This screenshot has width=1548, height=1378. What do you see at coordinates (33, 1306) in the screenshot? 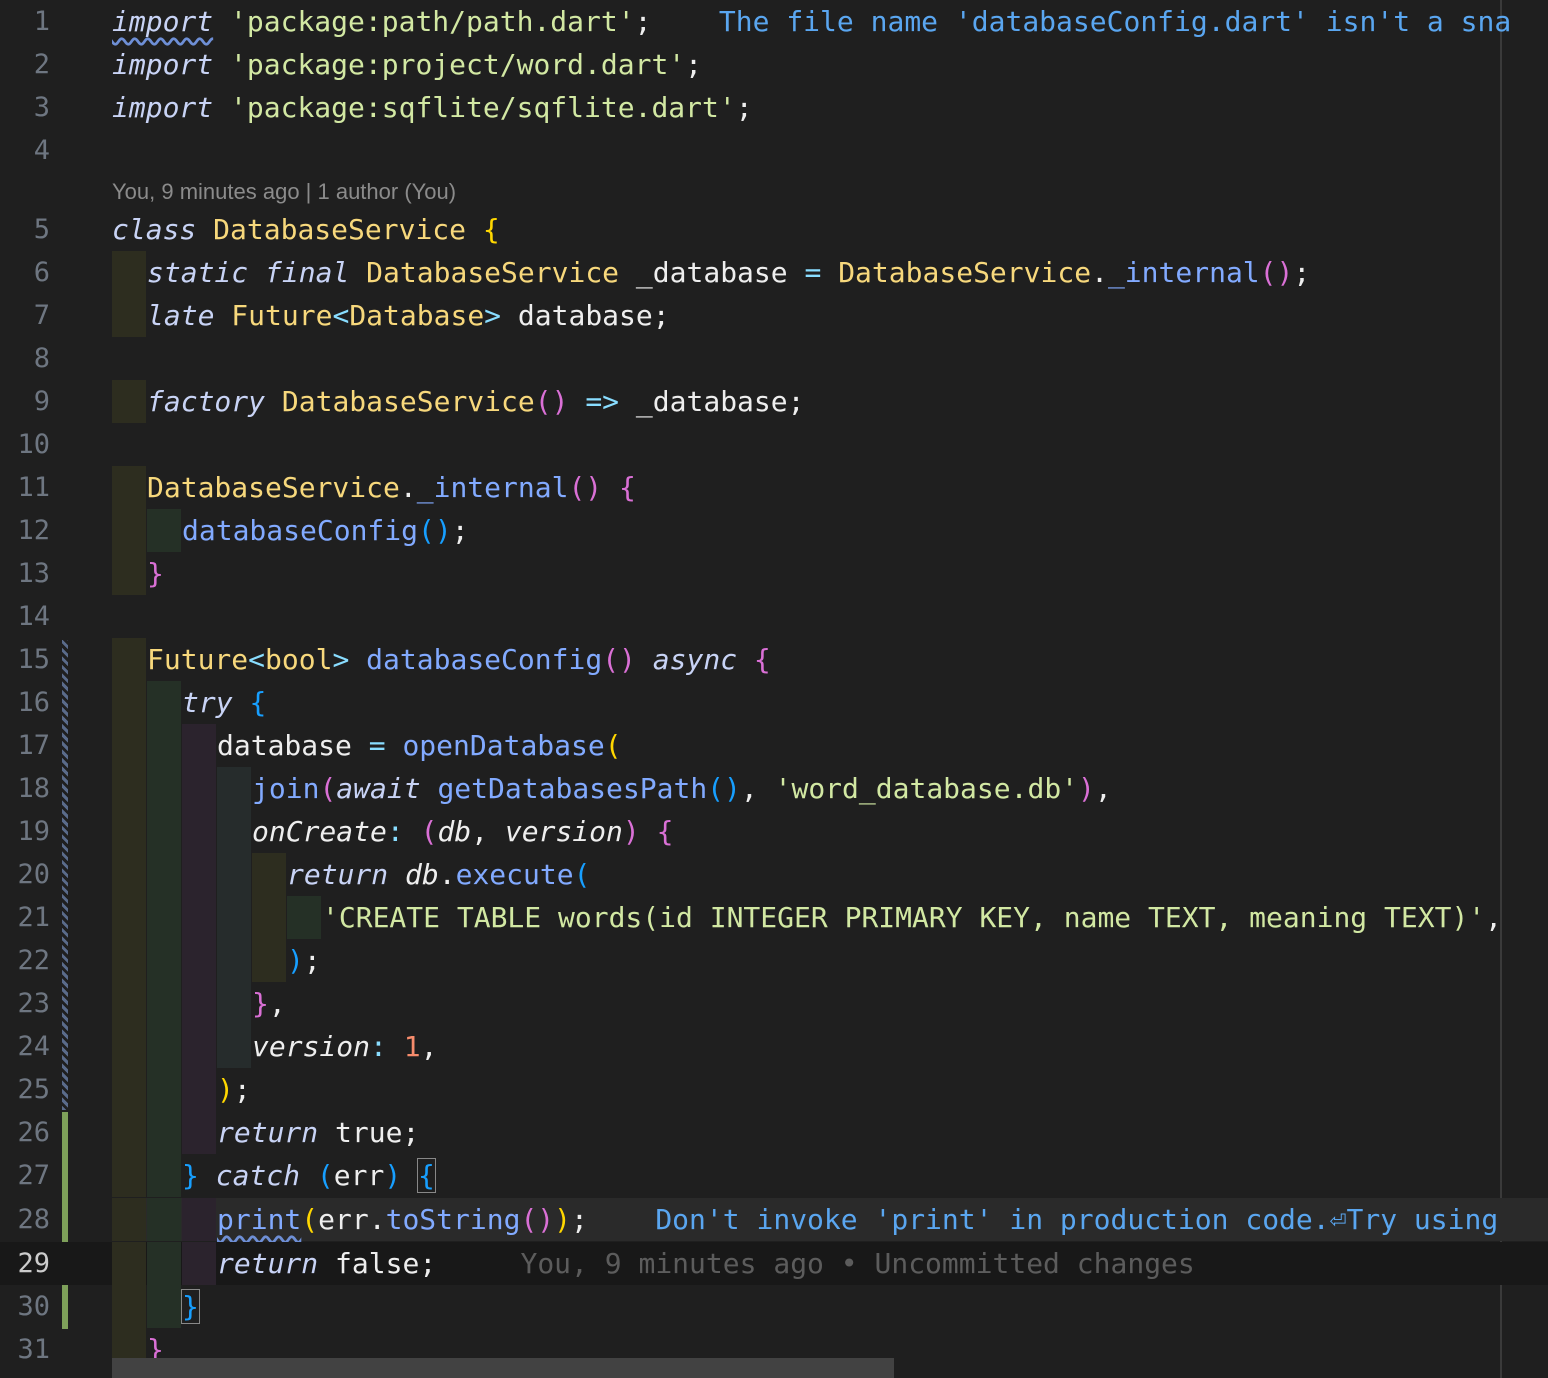
I see `line-number: 30` at bounding box center [33, 1306].